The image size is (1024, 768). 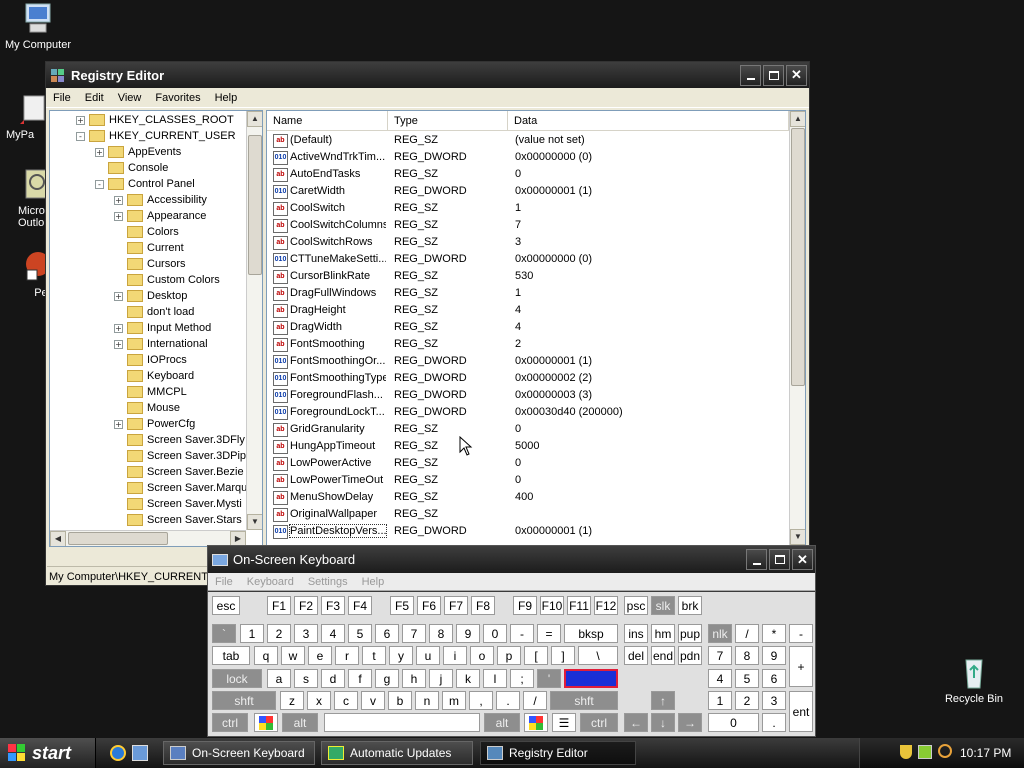 What do you see at coordinates (397, 753) in the screenshot?
I see `task-automatic-updates: Automatic Updates` at bounding box center [397, 753].